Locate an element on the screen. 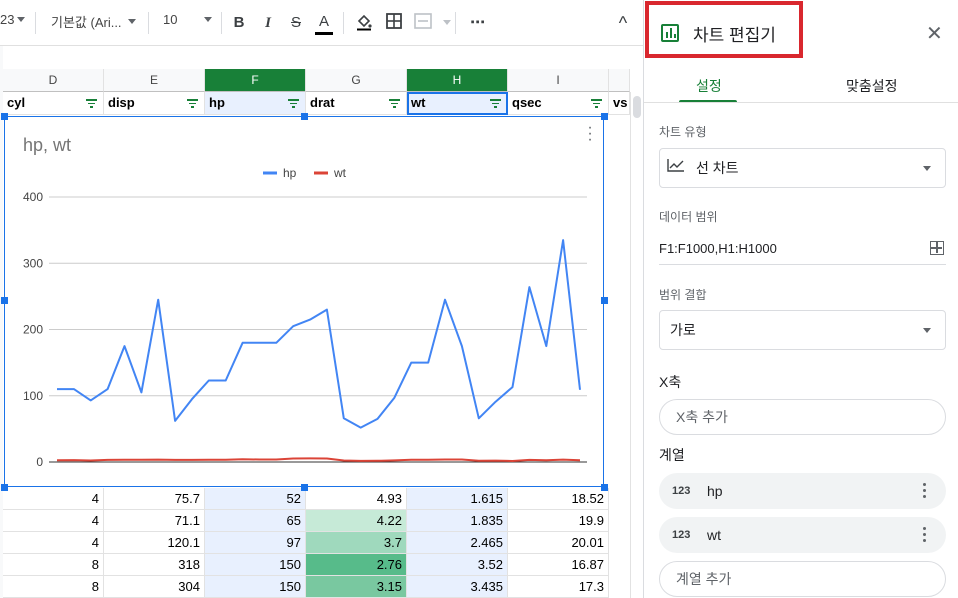  cell-drat: 3.7 is located at coordinates (356, 543).